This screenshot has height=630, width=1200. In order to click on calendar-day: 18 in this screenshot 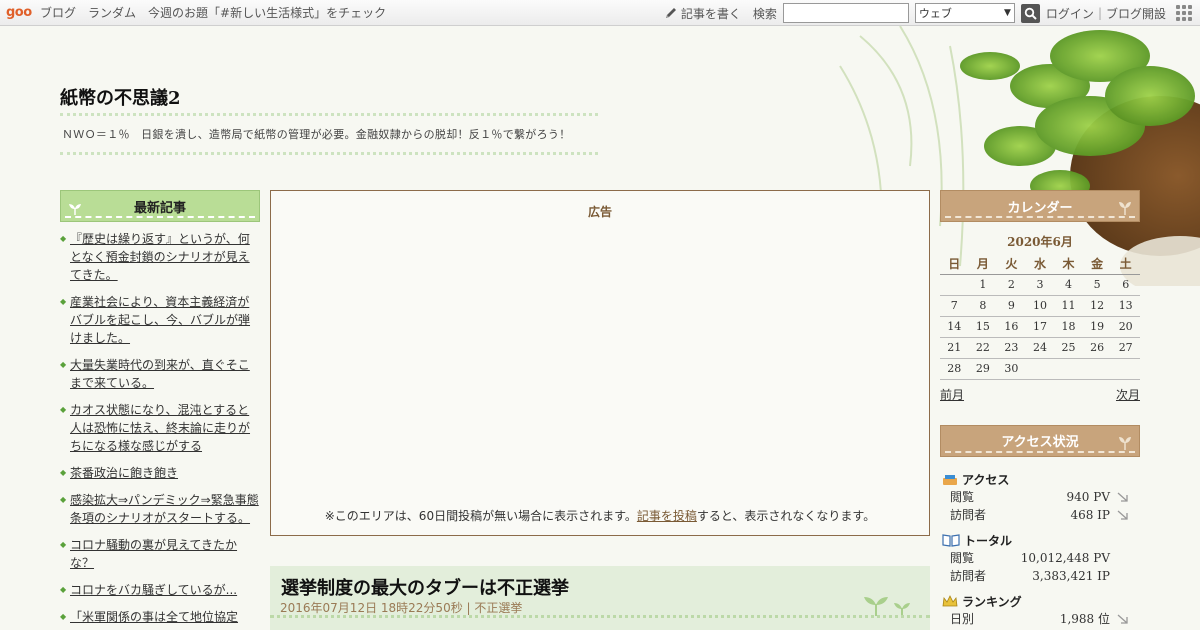, I will do `click(1068, 327)`.